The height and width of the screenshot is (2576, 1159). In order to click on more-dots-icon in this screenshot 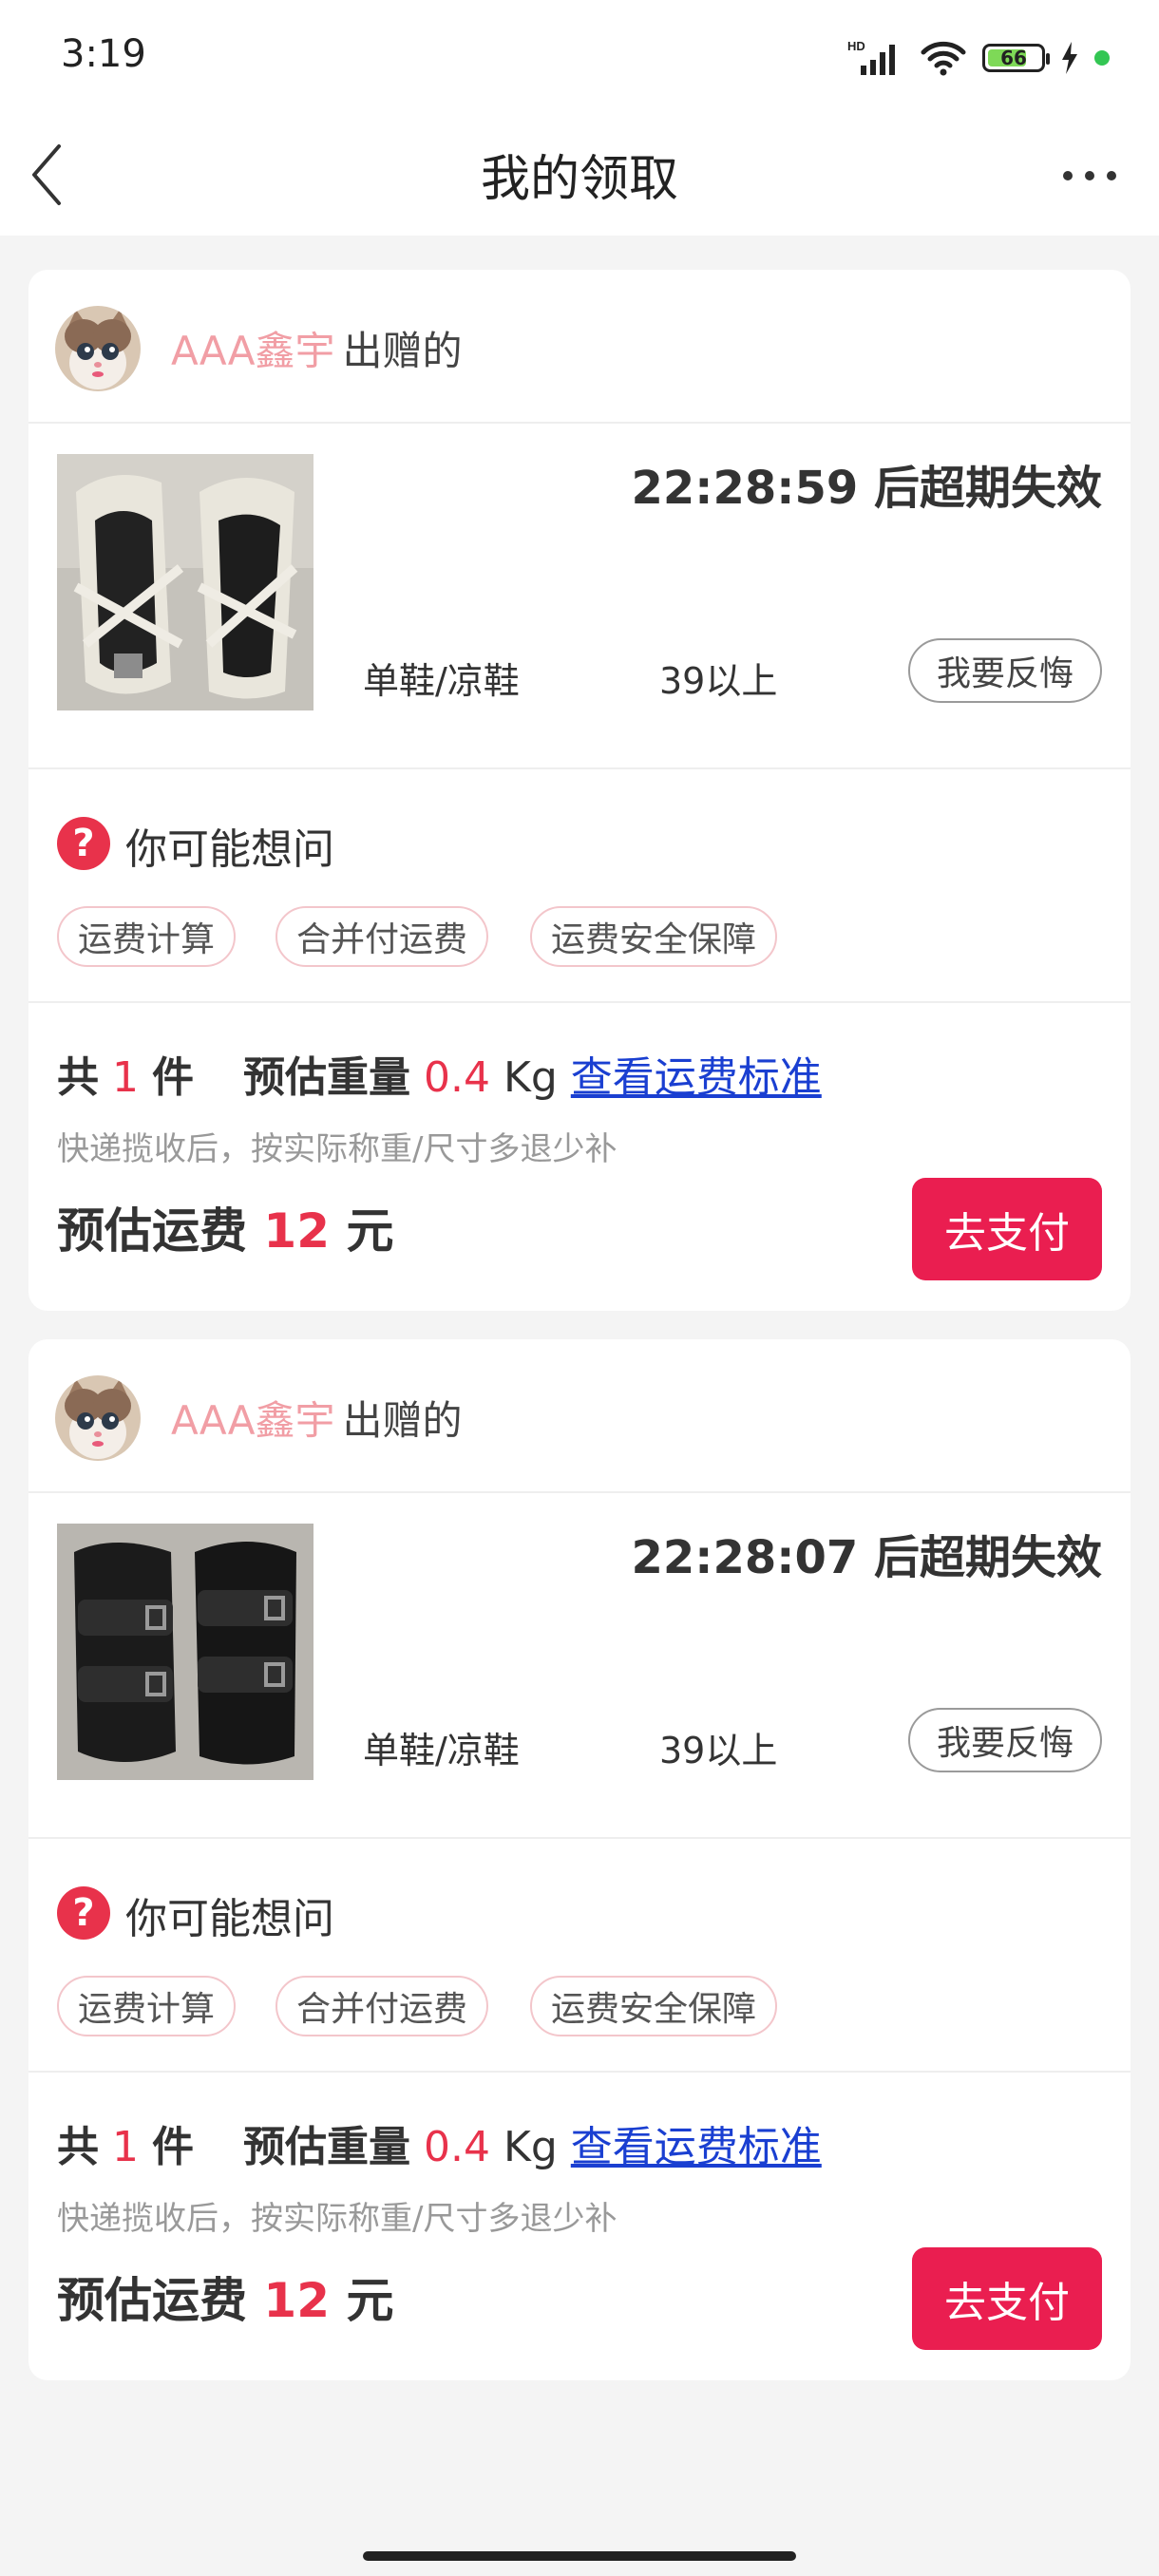, I will do `click(1089, 175)`.